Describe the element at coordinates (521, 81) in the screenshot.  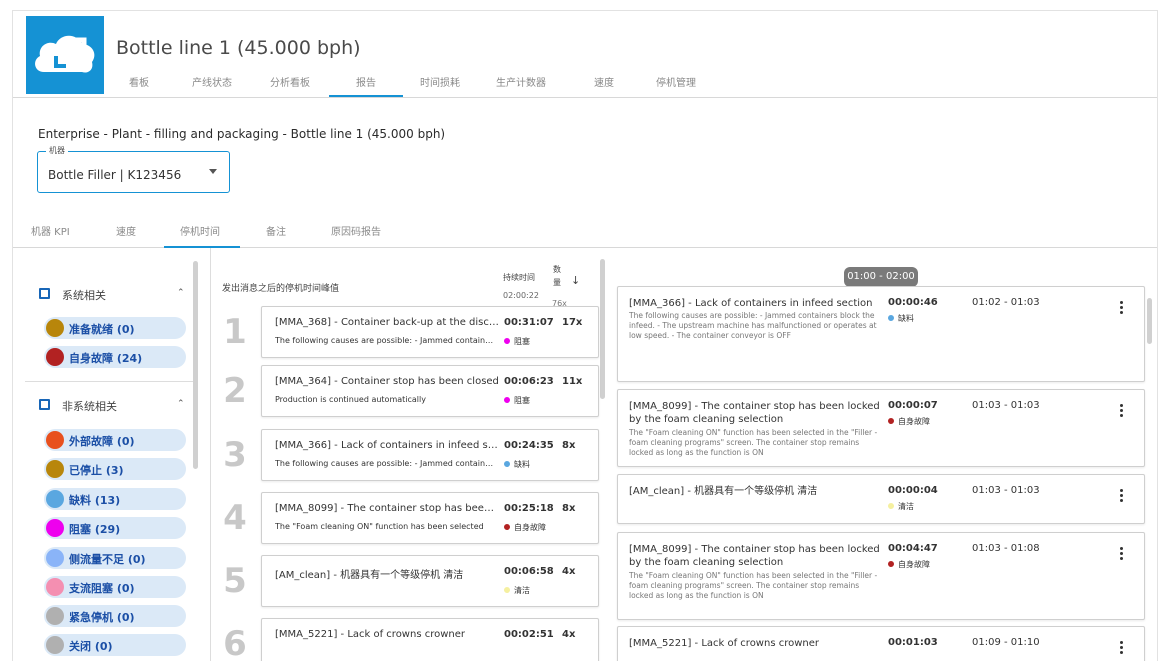
I see `nav-production-counter: 生产计数器` at that location.